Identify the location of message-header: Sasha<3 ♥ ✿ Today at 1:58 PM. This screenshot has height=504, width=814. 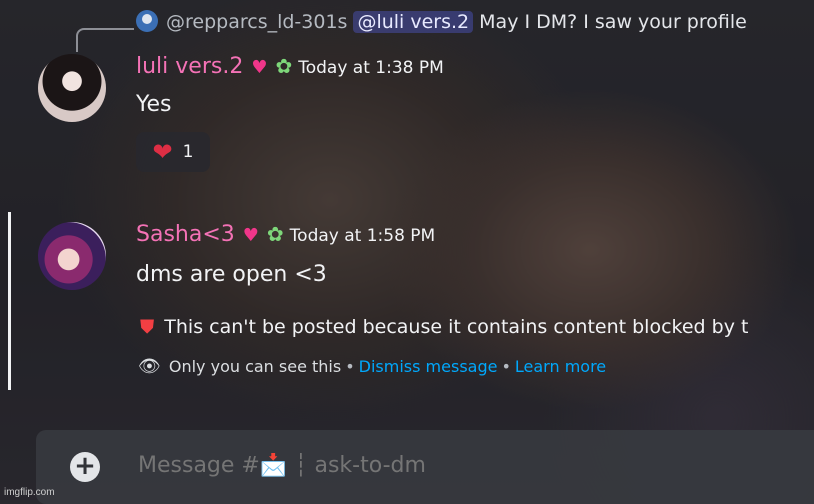
(285, 234).